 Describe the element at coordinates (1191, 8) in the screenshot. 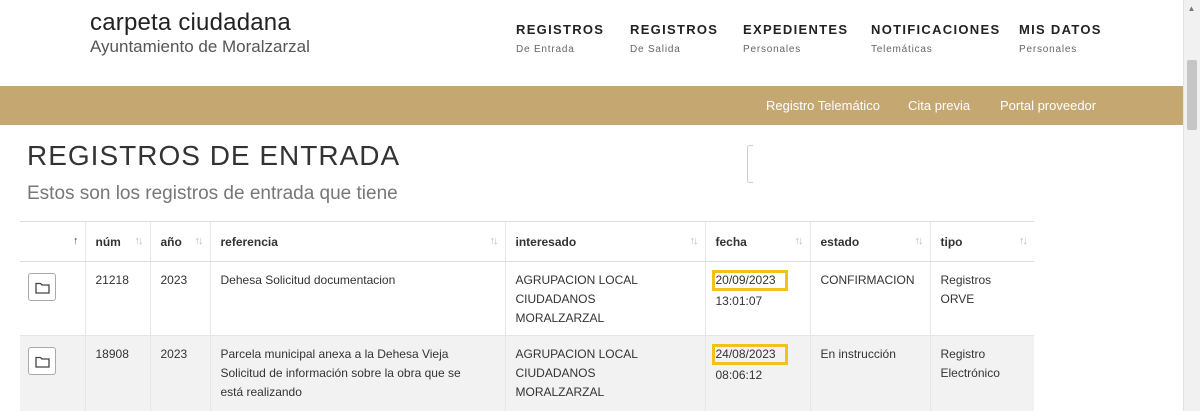

I see `scroll-up-icon: ▲` at that location.